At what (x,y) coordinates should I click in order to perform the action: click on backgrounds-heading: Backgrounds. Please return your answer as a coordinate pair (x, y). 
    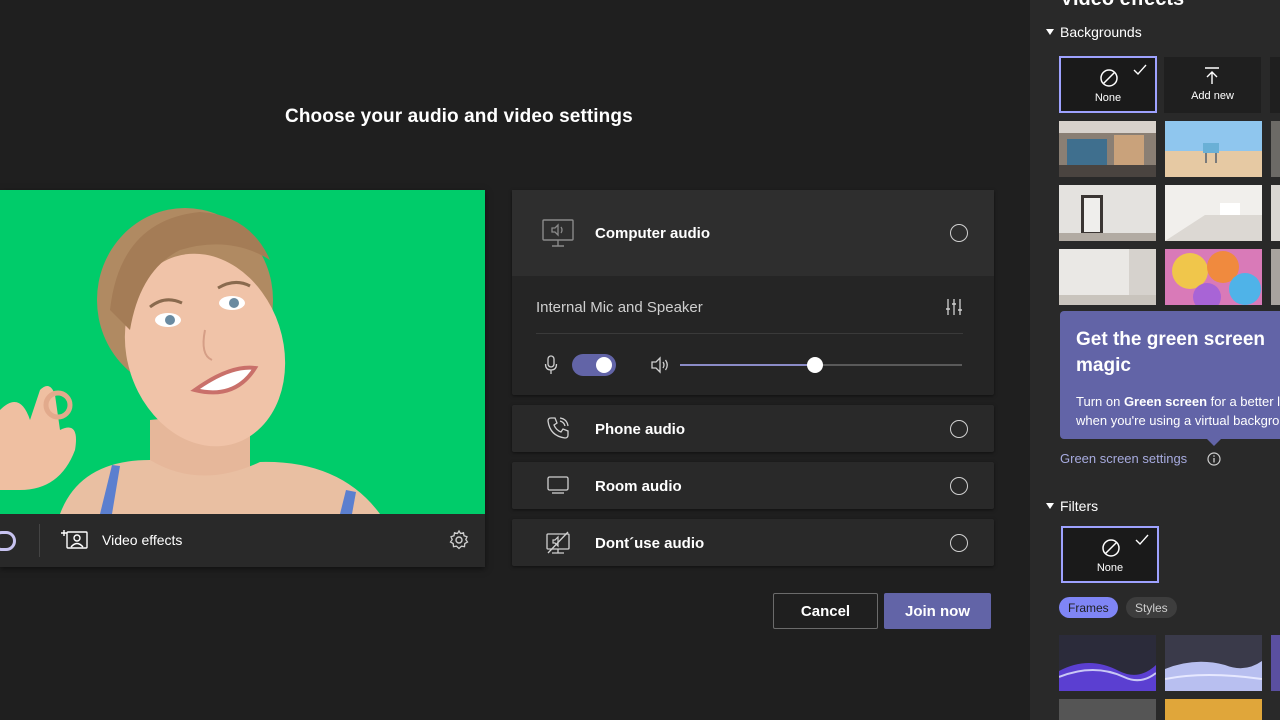
    Looking at the image, I should click on (1101, 32).